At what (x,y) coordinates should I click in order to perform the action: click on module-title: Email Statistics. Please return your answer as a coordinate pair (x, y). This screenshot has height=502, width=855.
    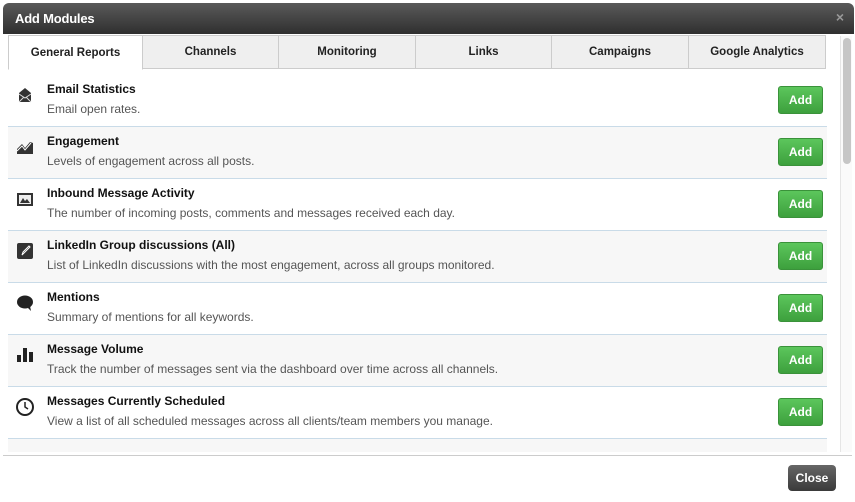
    Looking at the image, I should click on (91, 89).